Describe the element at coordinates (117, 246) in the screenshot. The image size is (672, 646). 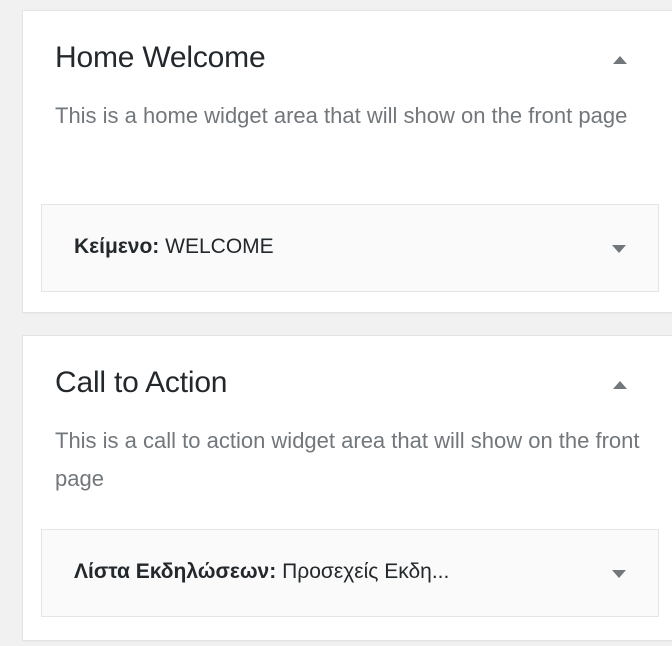
I see `widget-type-label: Κείμενο:` at that location.